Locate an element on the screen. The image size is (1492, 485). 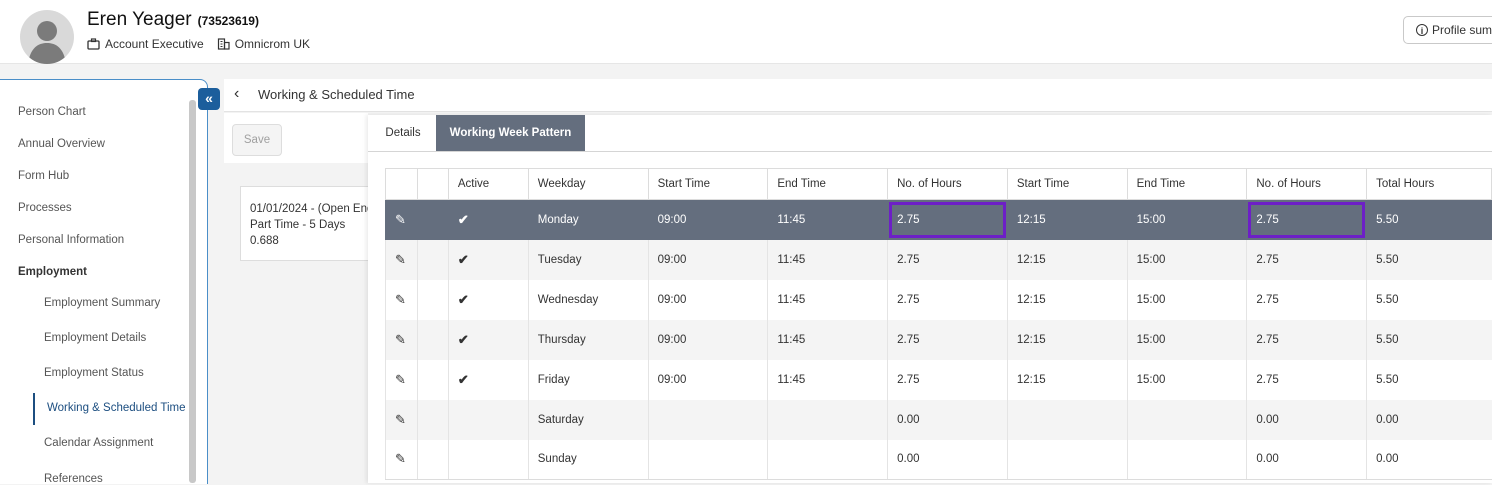
col-header-end-time-2: End Time is located at coordinates (1187, 184).